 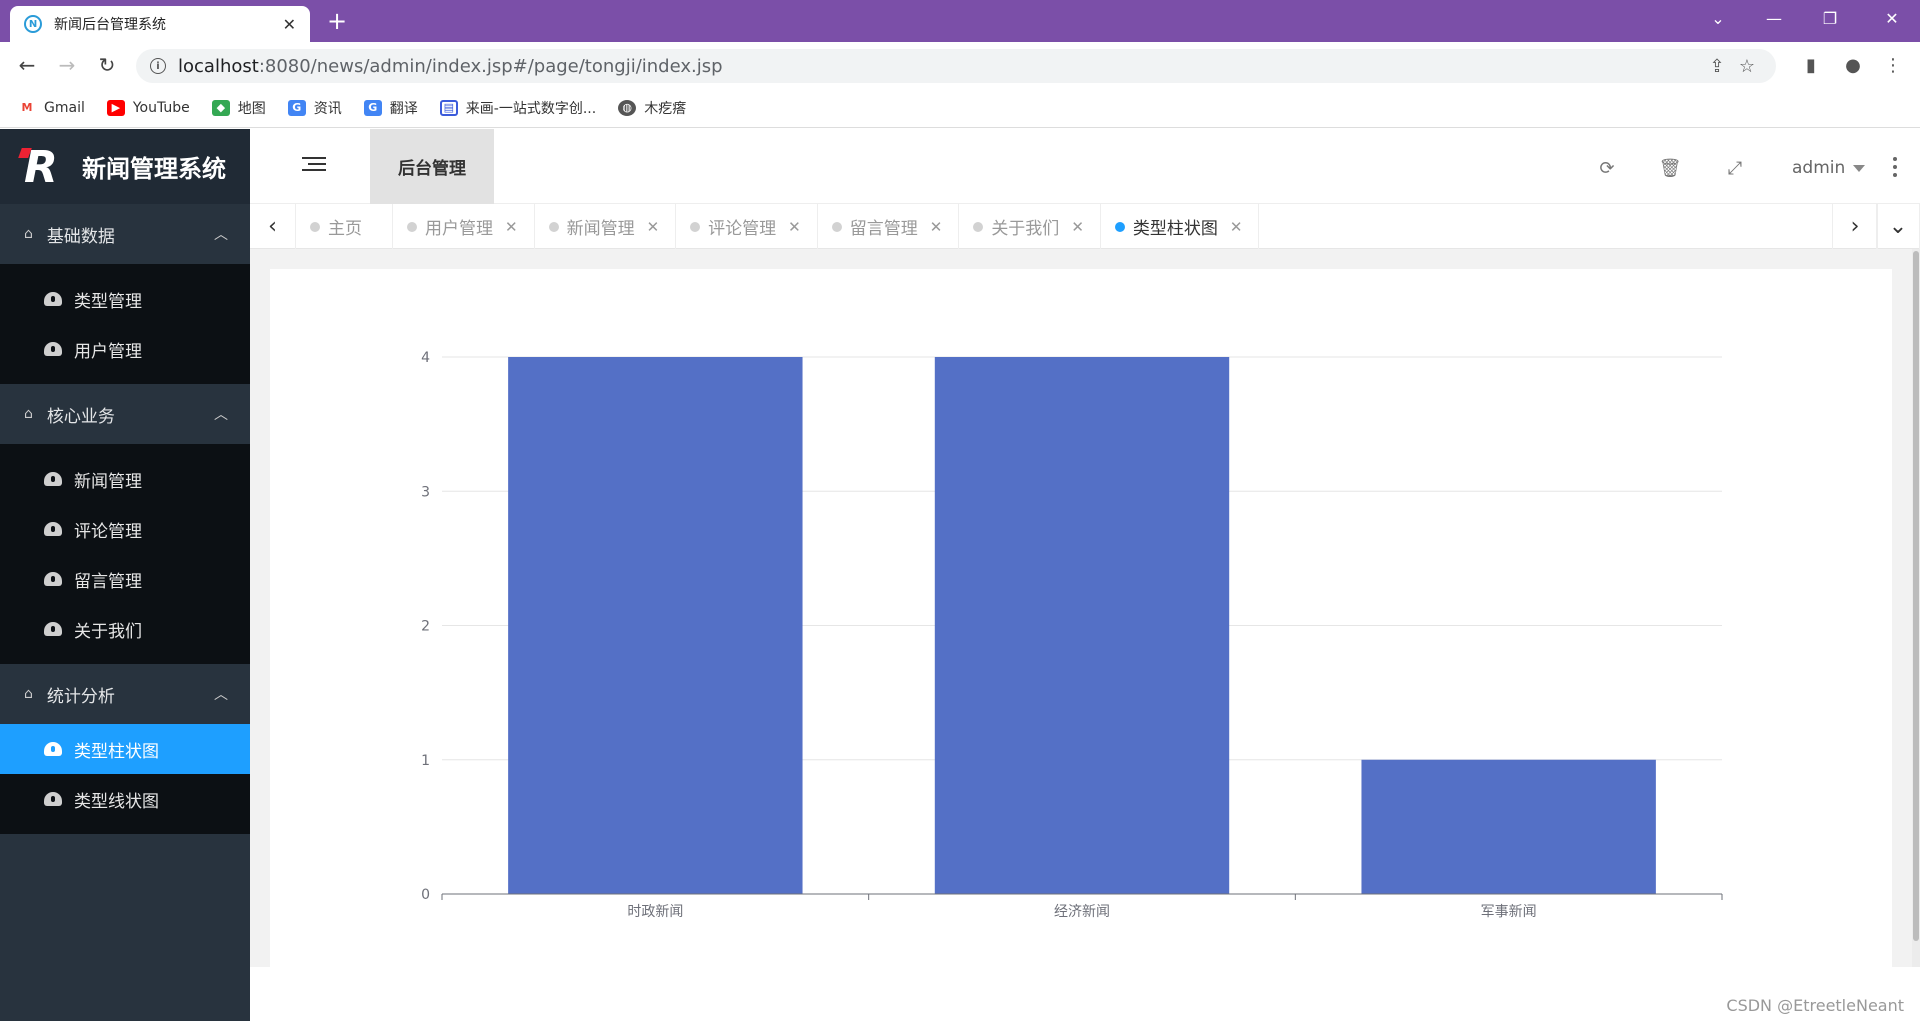 I want to click on sidebar-submenu: 类型柱状图 类型线状图, so click(x=125, y=779).